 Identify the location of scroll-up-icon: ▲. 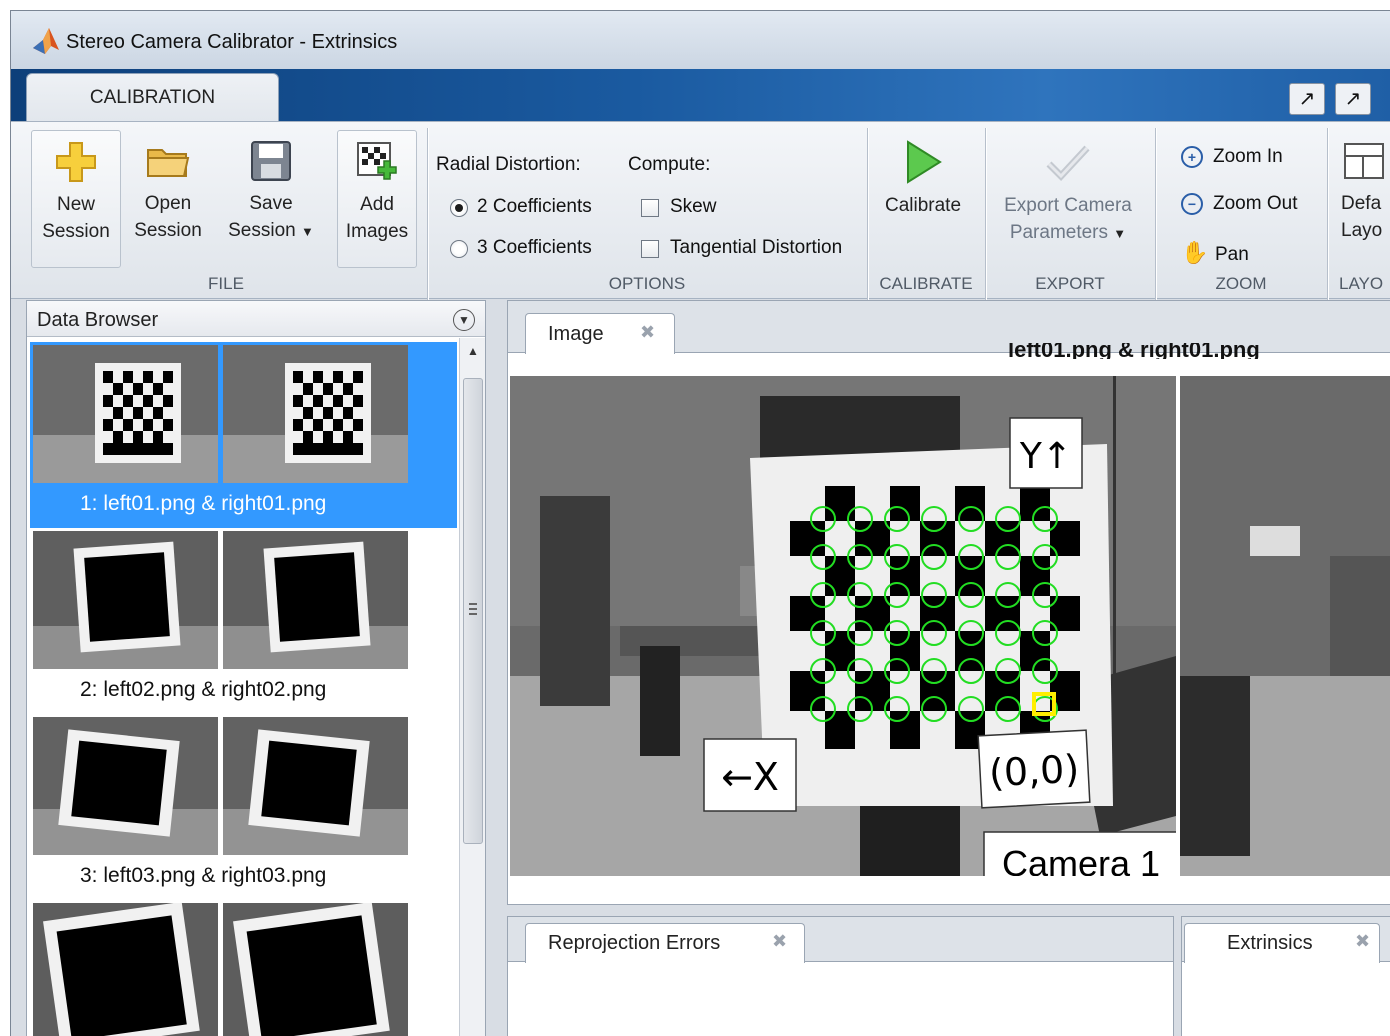
(473, 351).